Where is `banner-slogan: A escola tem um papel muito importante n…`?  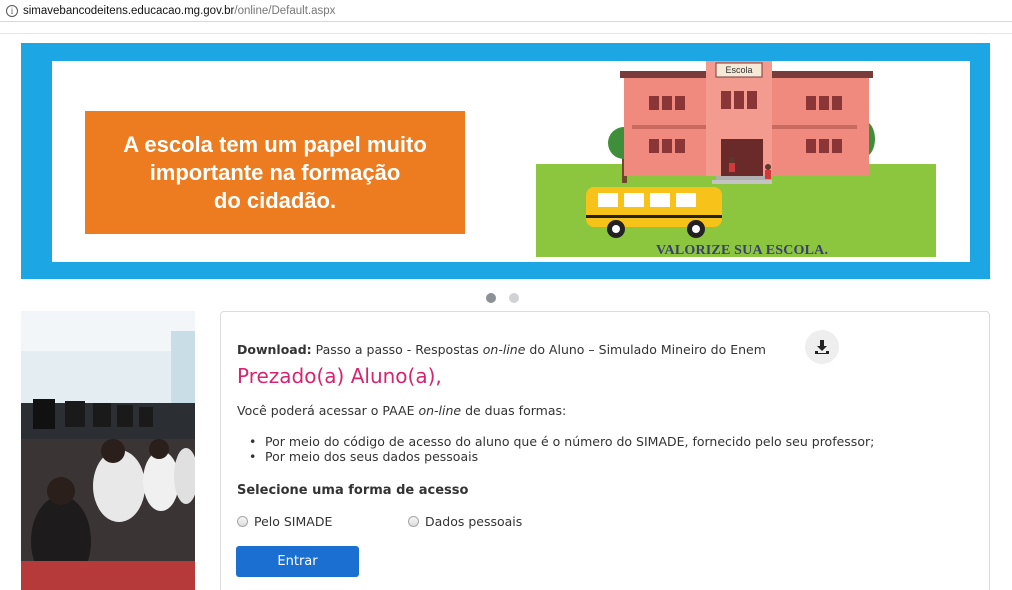 banner-slogan: A escola tem um papel muito importante n… is located at coordinates (275, 172).